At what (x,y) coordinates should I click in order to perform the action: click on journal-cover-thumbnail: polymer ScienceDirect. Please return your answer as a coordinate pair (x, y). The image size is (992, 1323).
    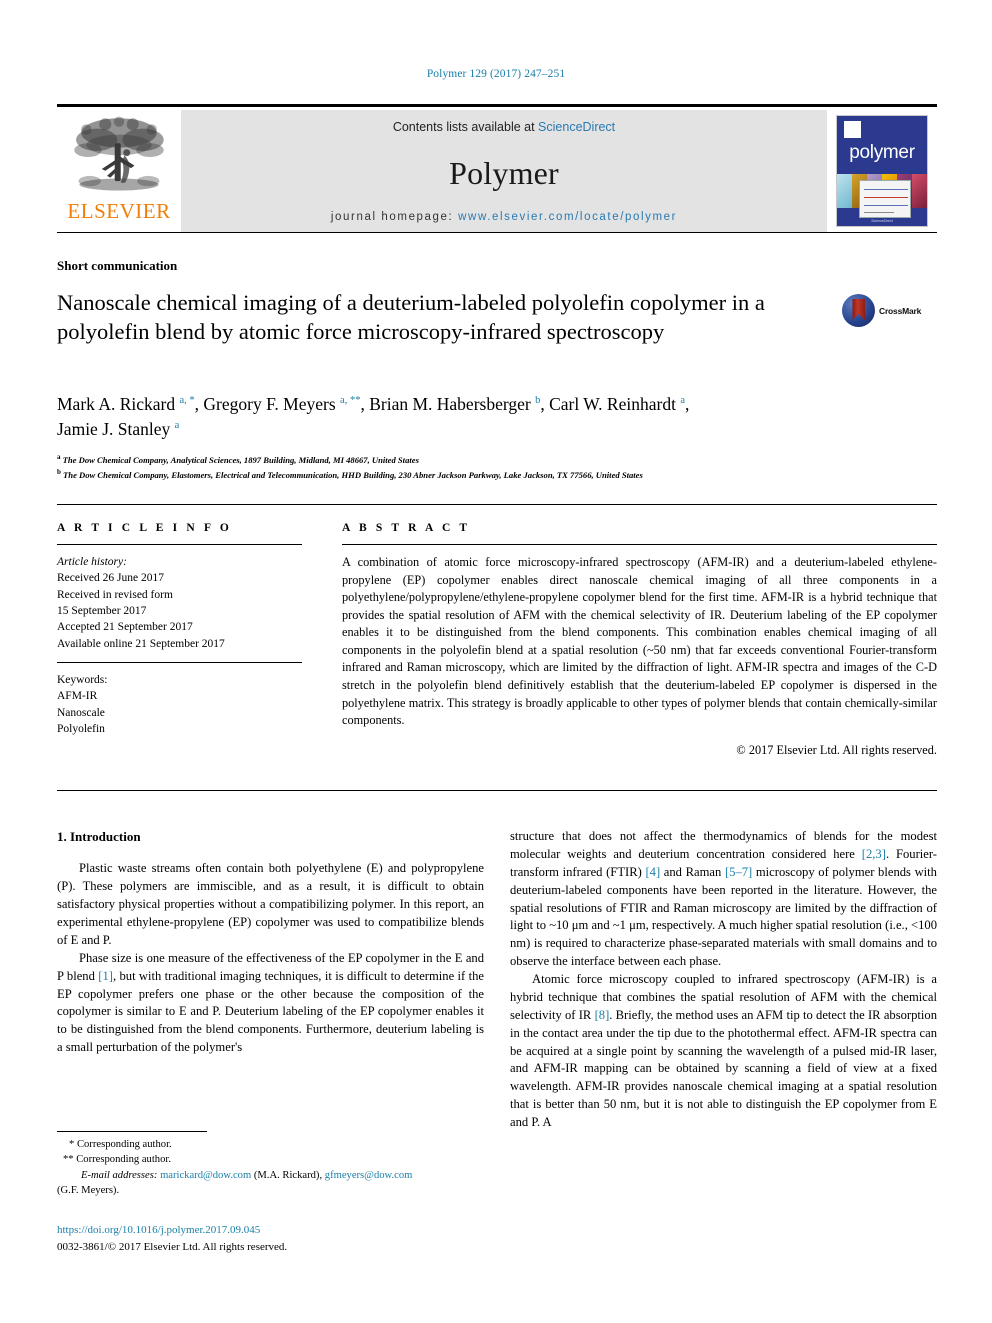
    Looking at the image, I should click on (882, 171).